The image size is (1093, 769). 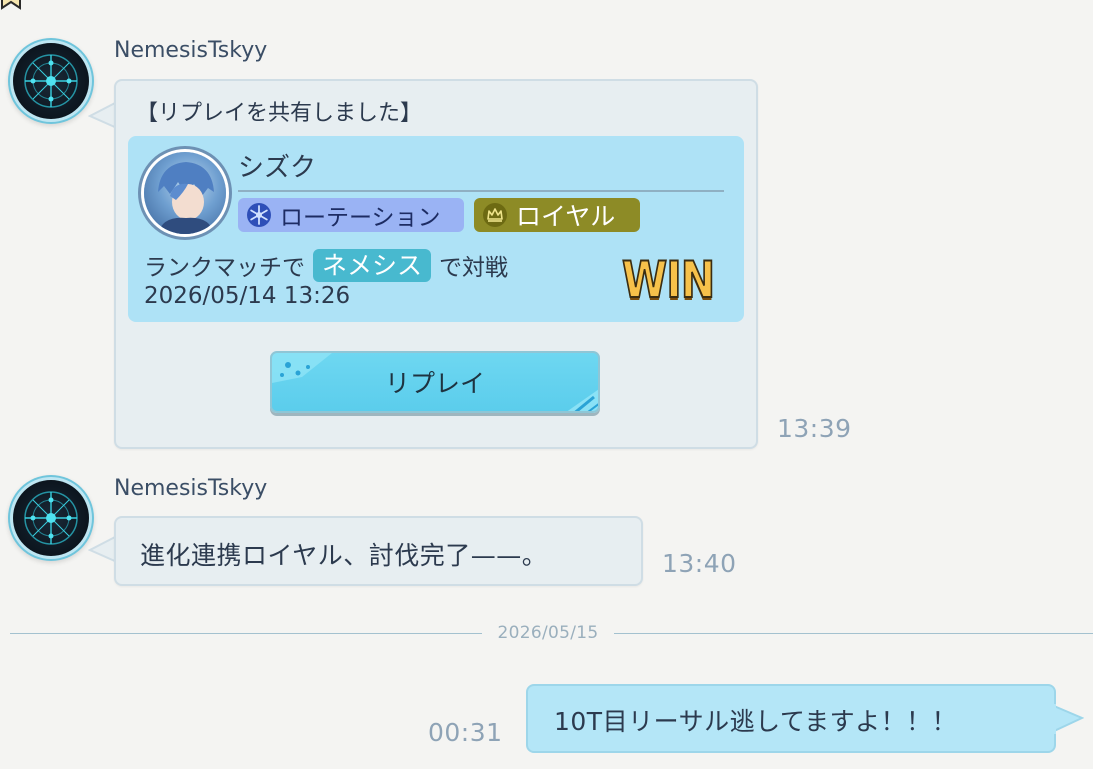 What do you see at coordinates (279, 113) in the screenshot?
I see `replay-shared-label: 【リプレイを共有しました】` at bounding box center [279, 113].